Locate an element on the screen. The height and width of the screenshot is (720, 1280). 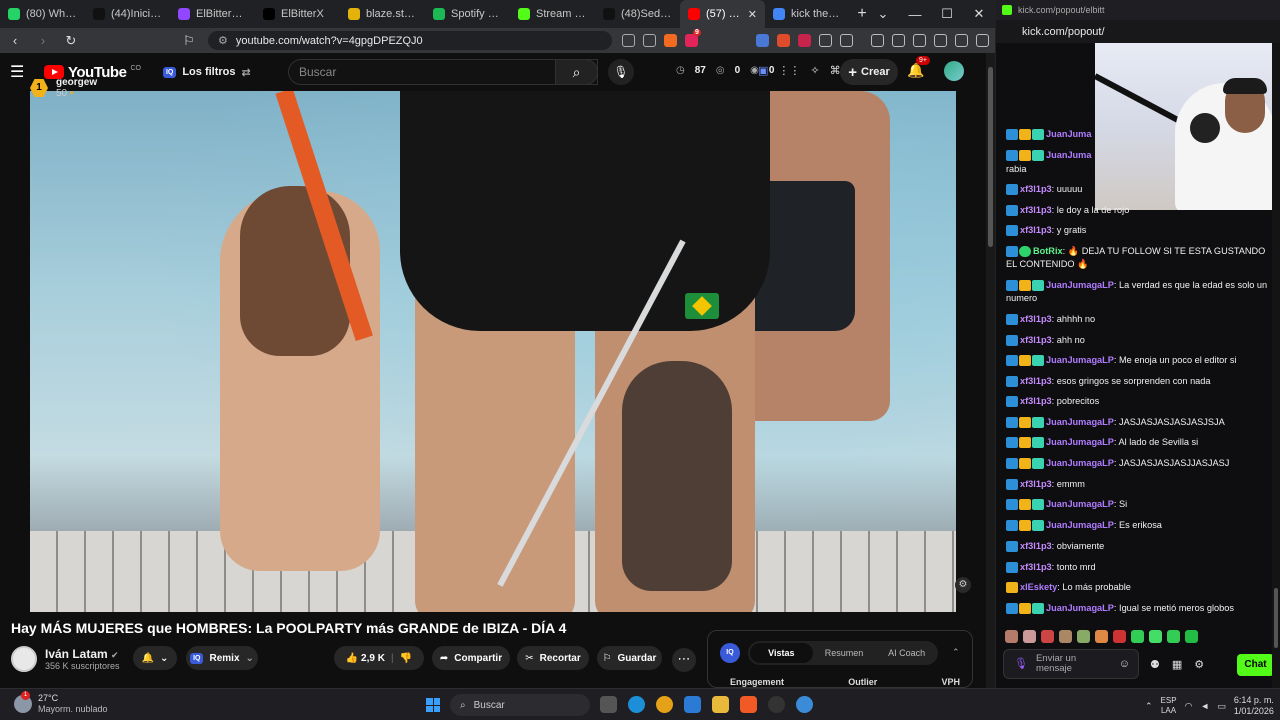
close-window-button: ✕ is located at coordinates (979, 14).